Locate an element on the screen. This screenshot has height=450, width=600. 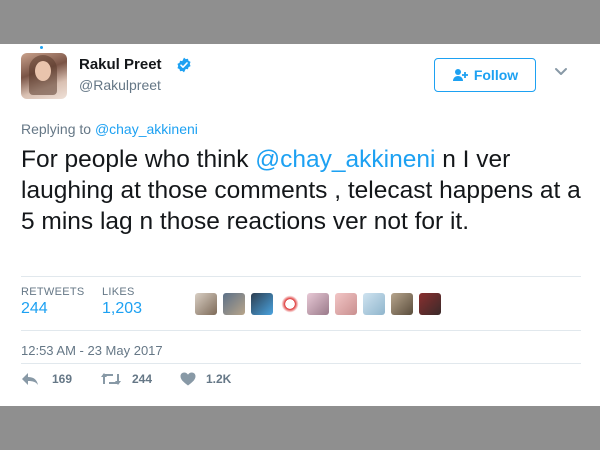
display-name: Rakul Preet is located at coordinates (120, 64).